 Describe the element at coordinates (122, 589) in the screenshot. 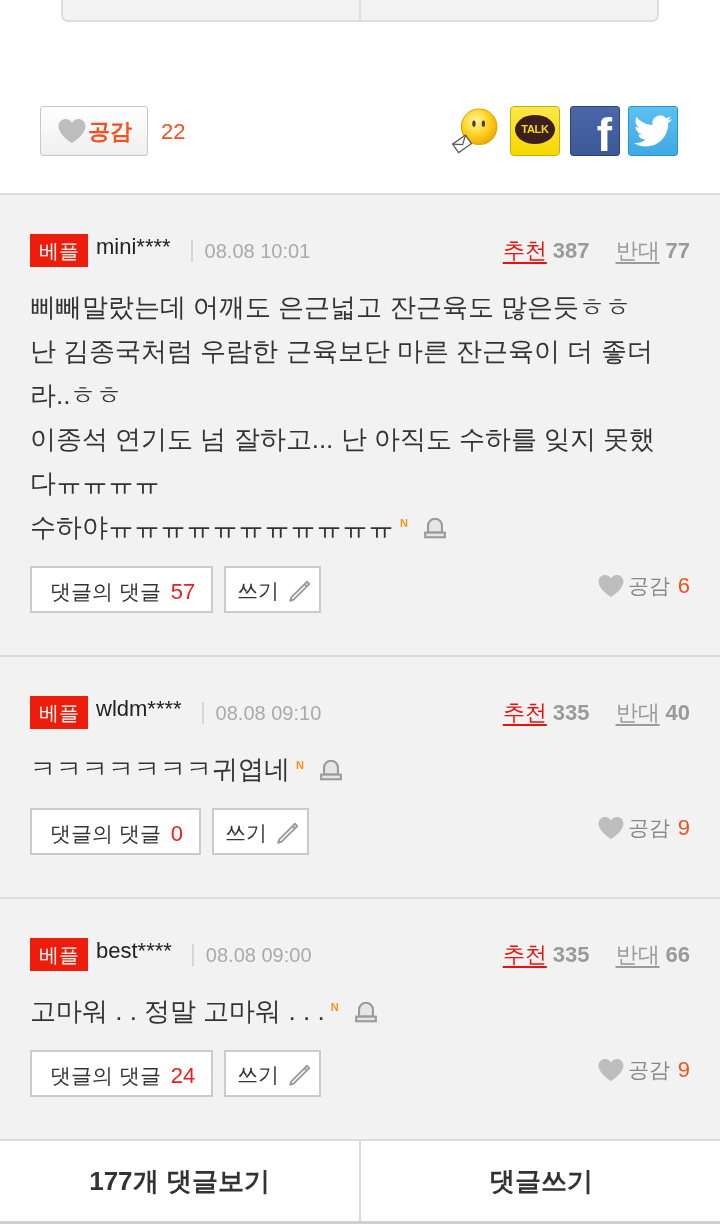

I see `reply-button: 댓글의 댓글 57` at that location.